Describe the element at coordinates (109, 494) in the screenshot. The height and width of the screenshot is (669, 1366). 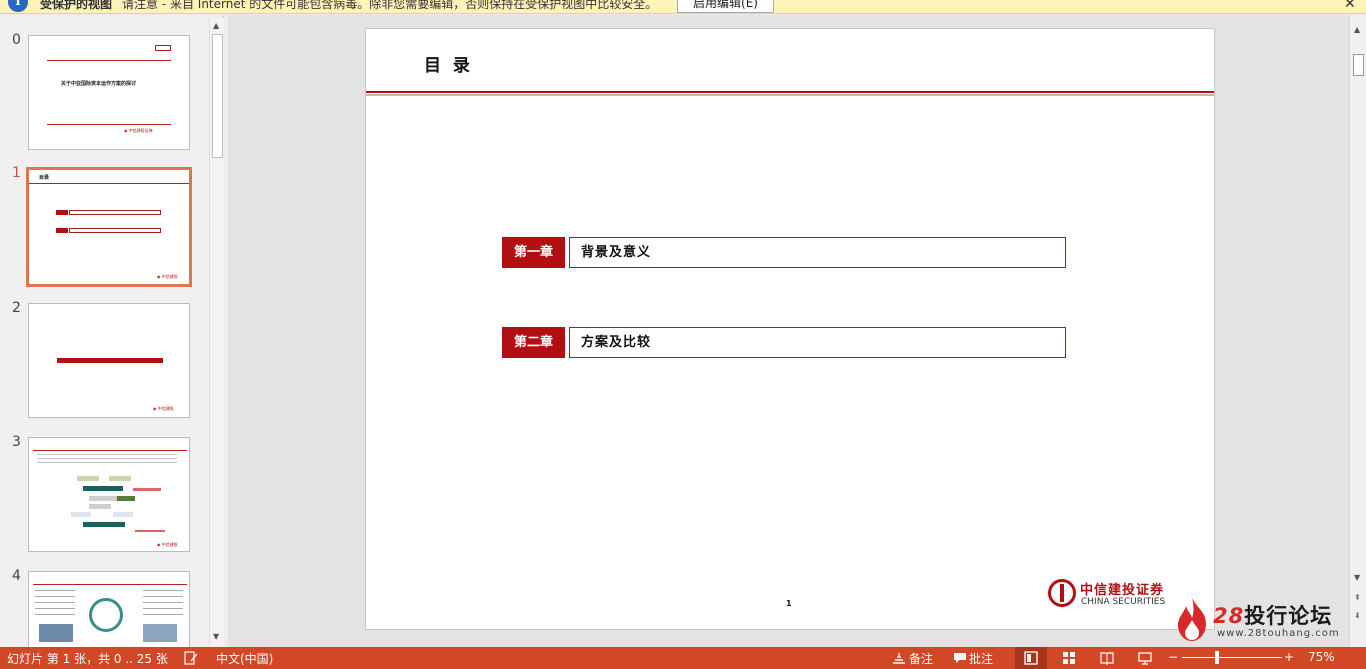
I see `slide-thumbnail-3: ◉ 中信建投` at that location.